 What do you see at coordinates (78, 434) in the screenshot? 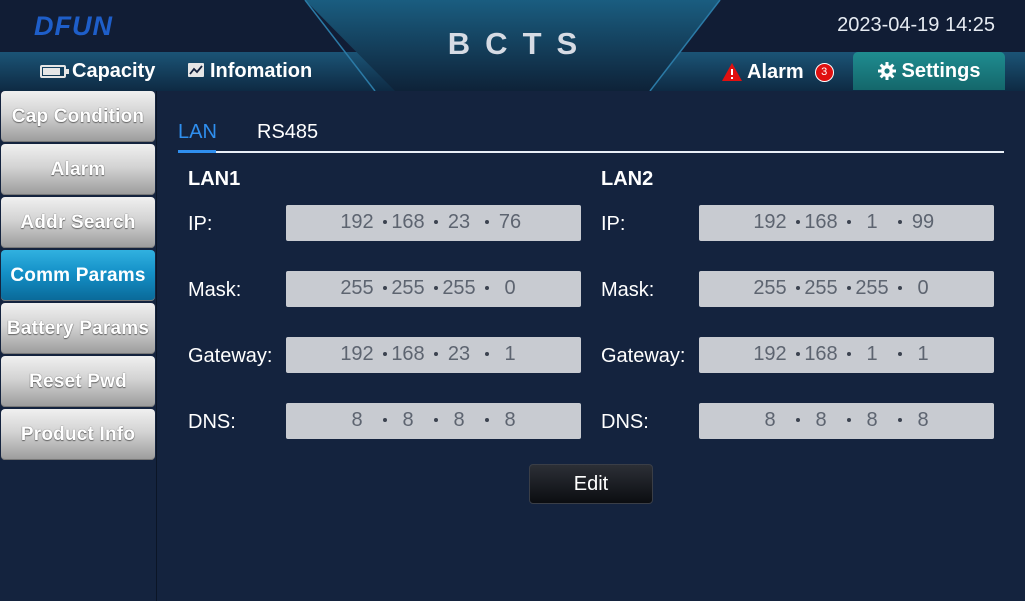
I see `sidebar-item-product-info: Product Info` at bounding box center [78, 434].